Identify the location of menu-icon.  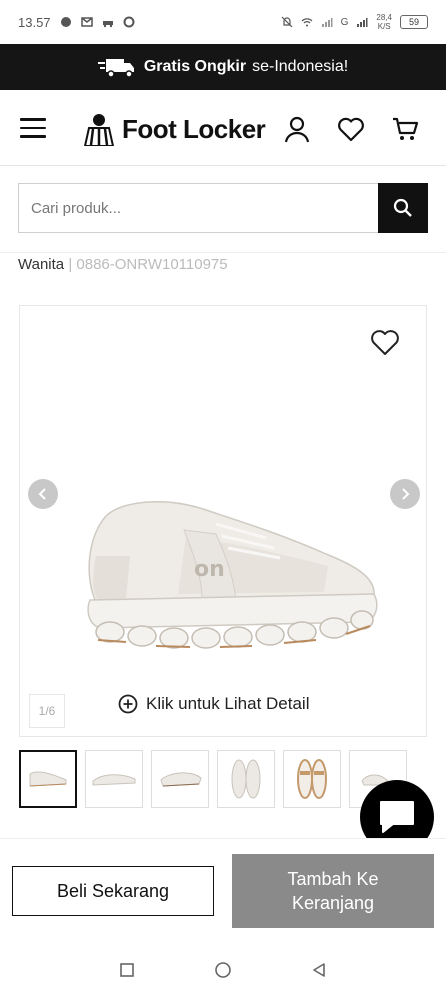
(33, 128).